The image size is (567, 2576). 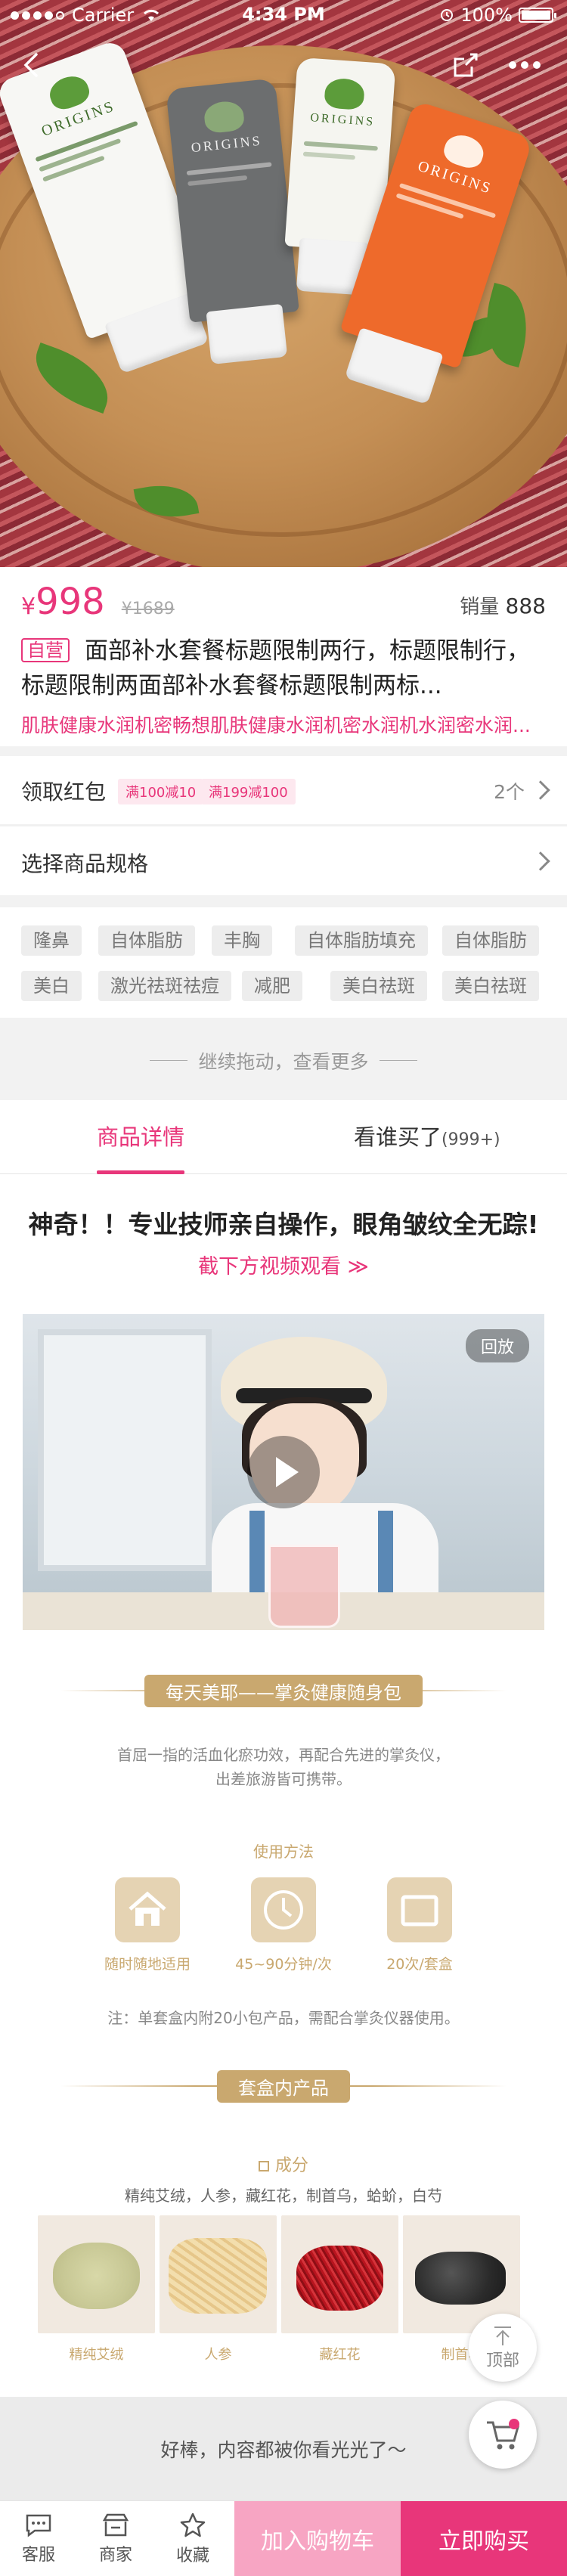 What do you see at coordinates (147, 1964) in the screenshot?
I see `usage-caption: 随时随地适用` at bounding box center [147, 1964].